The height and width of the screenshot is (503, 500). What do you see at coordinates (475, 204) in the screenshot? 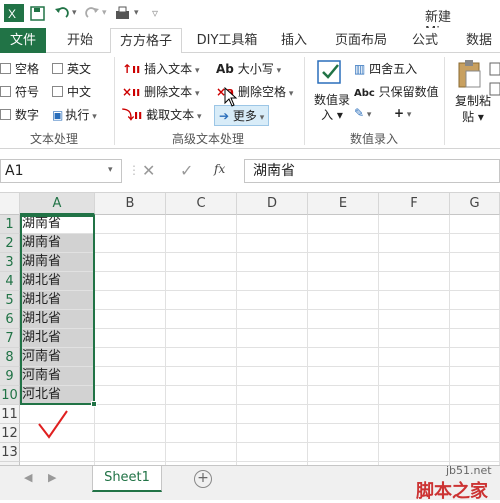
I see `column-header: G` at bounding box center [475, 204].